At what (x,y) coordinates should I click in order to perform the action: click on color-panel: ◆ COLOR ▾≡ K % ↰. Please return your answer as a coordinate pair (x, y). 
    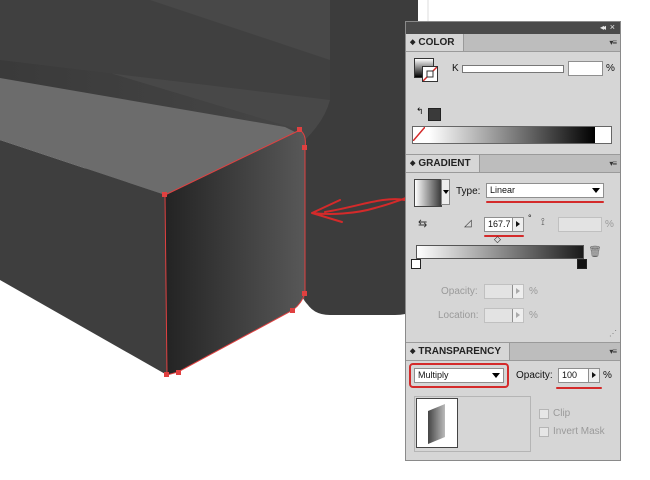
    Looking at the image, I should click on (513, 93).